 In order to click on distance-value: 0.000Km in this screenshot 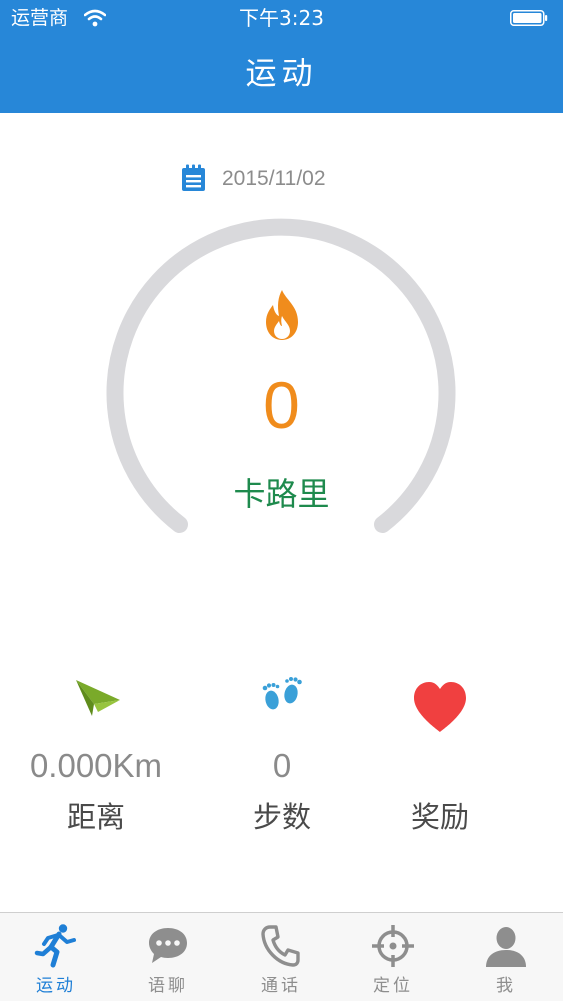, I will do `click(96, 765)`.